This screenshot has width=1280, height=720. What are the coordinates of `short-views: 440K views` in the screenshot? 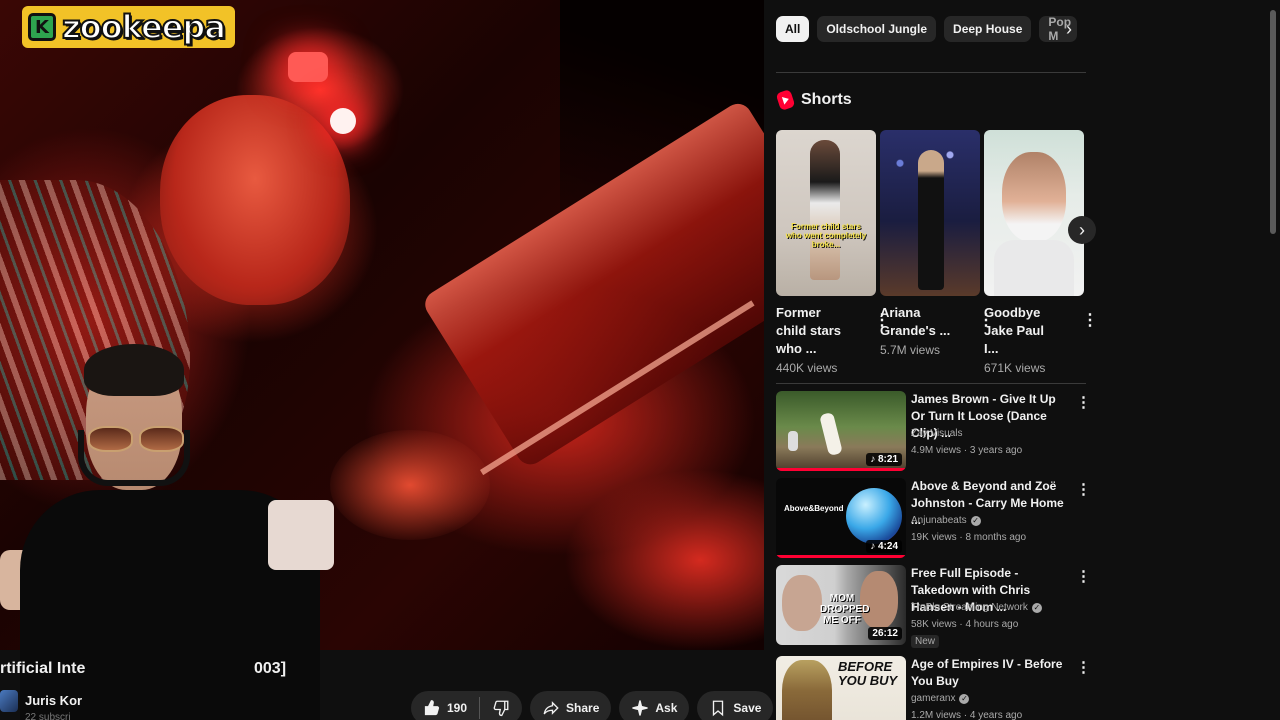 It's located at (807, 368).